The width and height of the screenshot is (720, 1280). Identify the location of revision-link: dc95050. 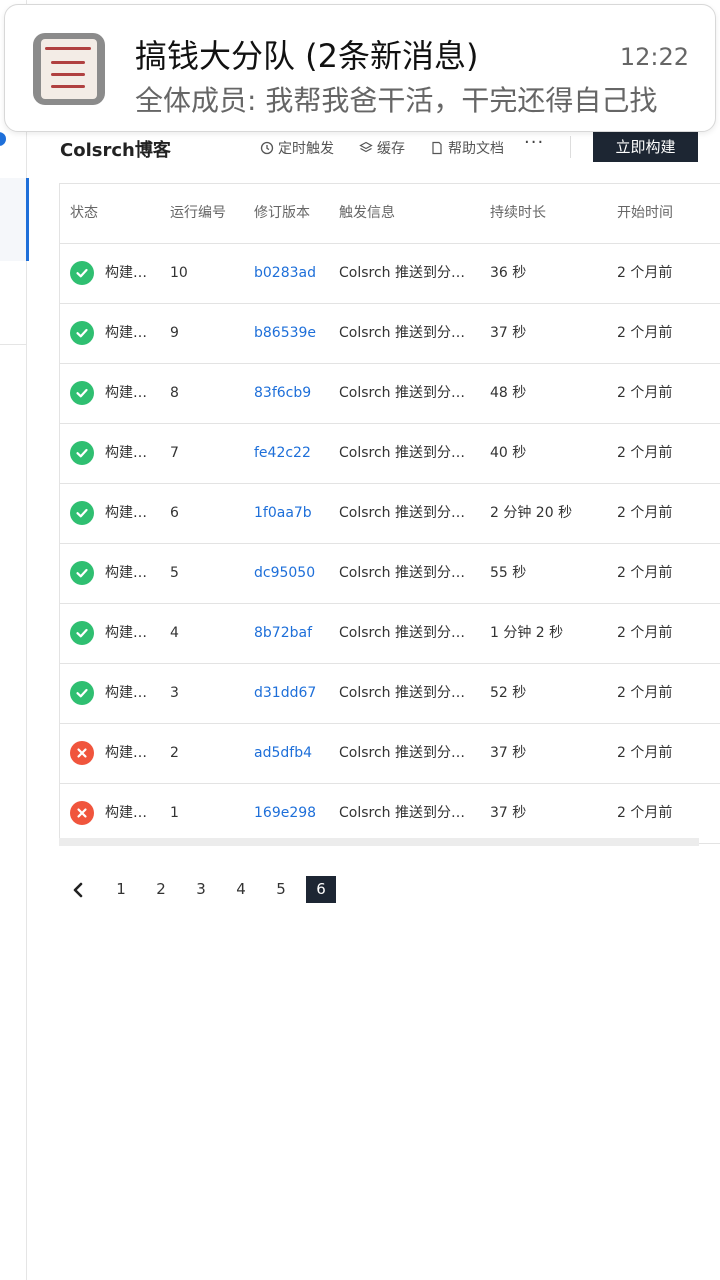
(294, 573).